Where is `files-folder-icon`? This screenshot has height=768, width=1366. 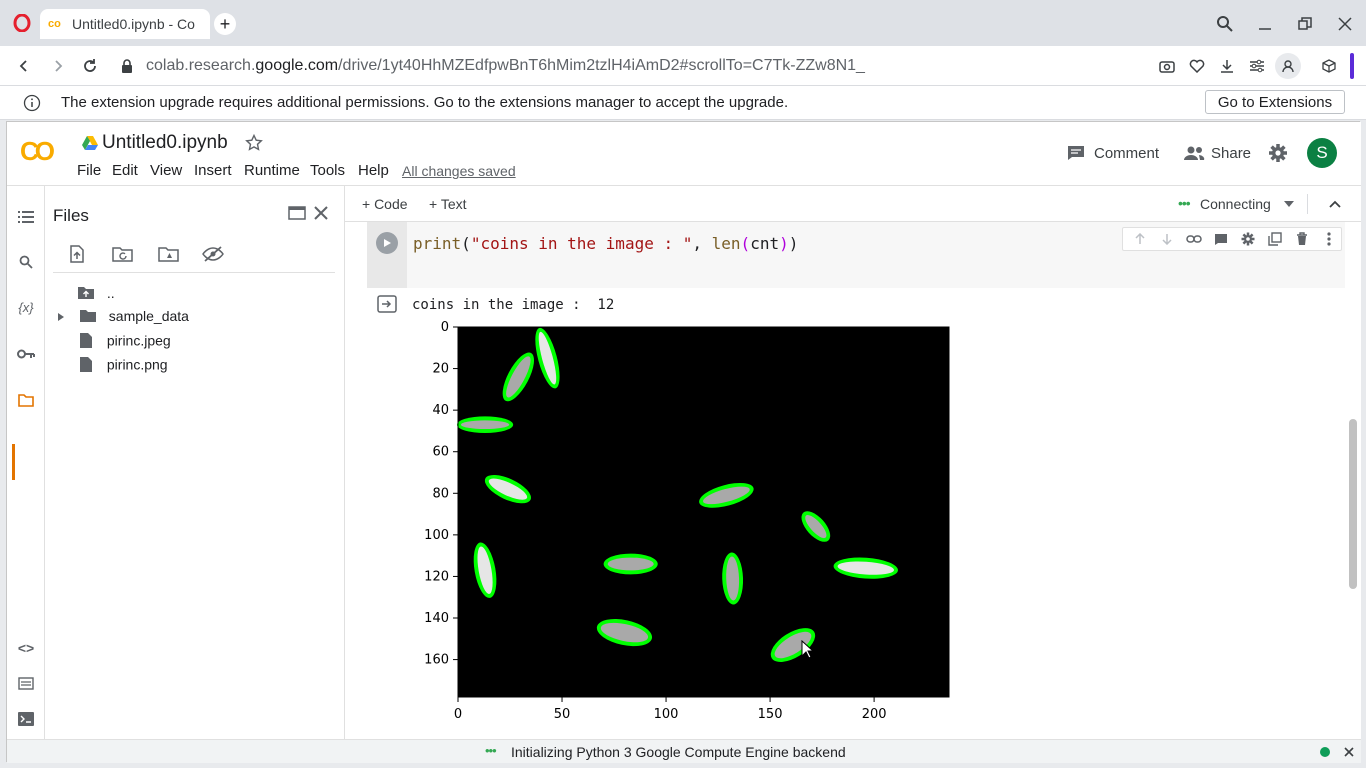
files-folder-icon is located at coordinates (26, 400).